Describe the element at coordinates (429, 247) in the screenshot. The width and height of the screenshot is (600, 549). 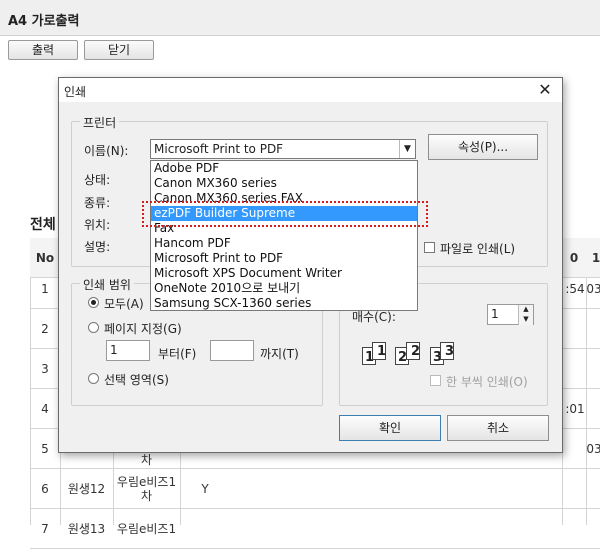
I see `print-to-file-checkbox` at that location.